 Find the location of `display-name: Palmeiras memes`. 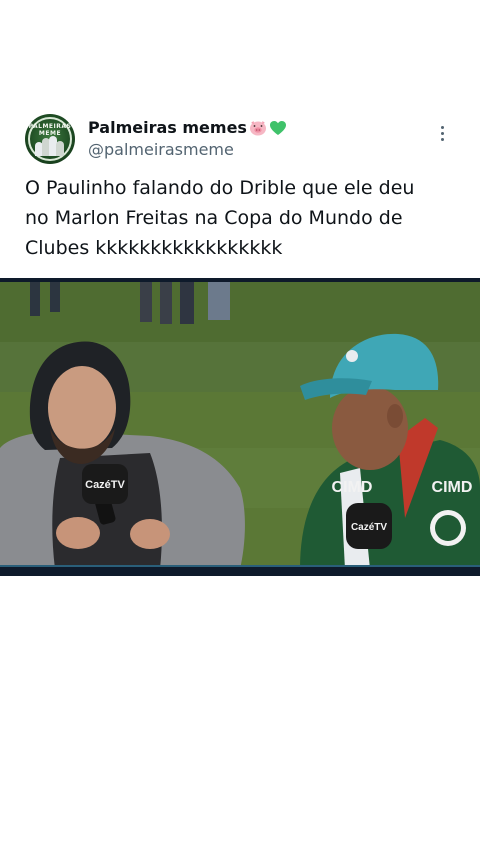

display-name: Palmeiras memes is located at coordinates (167, 127).